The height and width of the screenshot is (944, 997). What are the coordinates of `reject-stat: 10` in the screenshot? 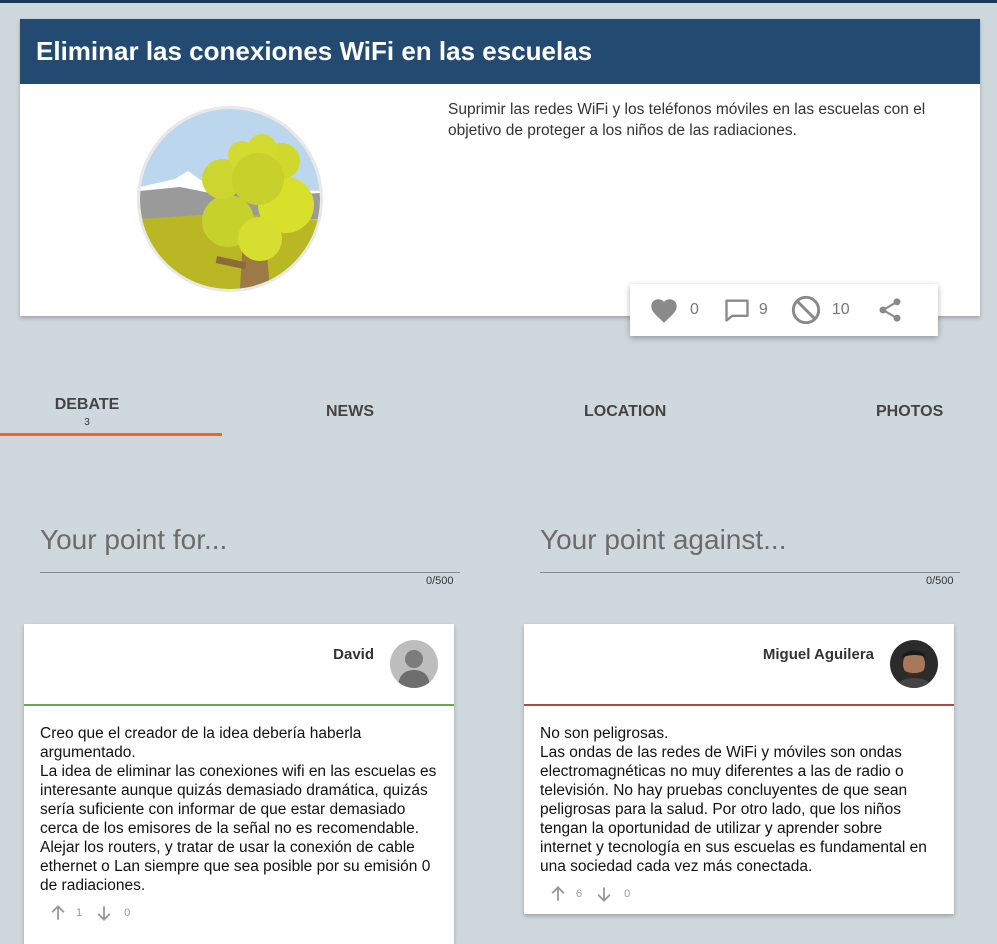 It's located at (820, 310).